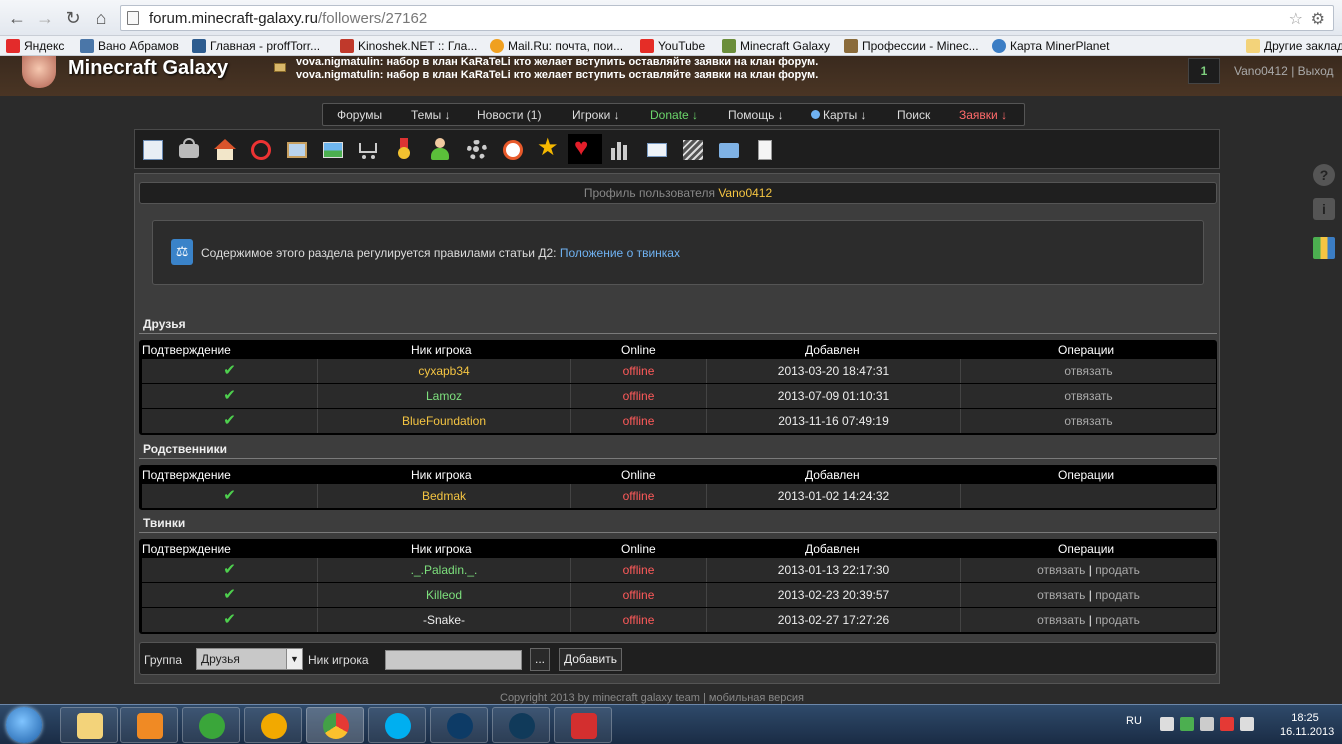 This screenshot has width=1342, height=744. What do you see at coordinates (1294, 46) in the screenshot?
I see `other-bookmarks: Другие заклад` at bounding box center [1294, 46].